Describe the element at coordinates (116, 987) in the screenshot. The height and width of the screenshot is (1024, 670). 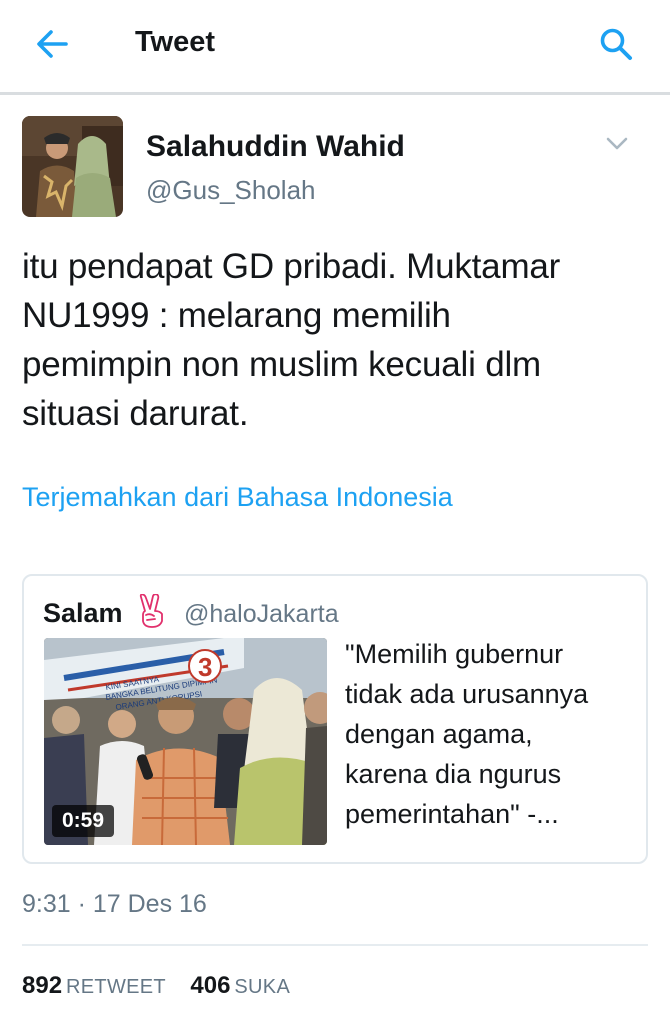
I see `retweet-label: RETWEET` at that location.